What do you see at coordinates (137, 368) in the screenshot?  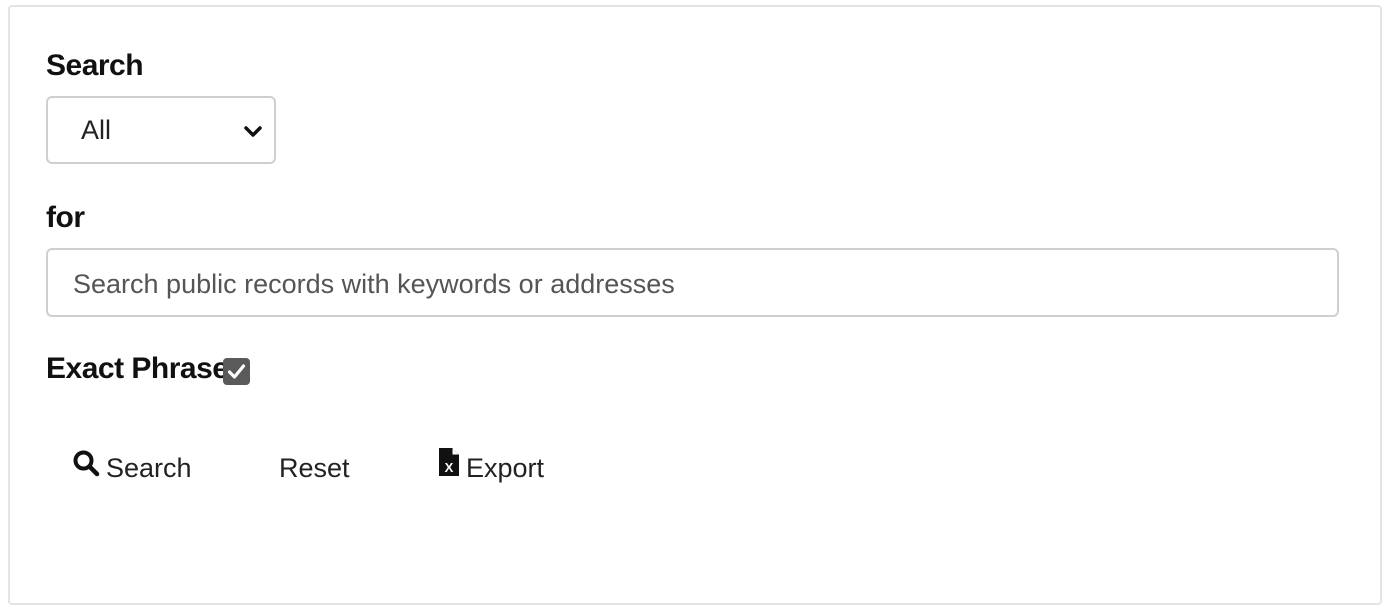 I see `exact-phrase-label: Exact Phrase` at bounding box center [137, 368].